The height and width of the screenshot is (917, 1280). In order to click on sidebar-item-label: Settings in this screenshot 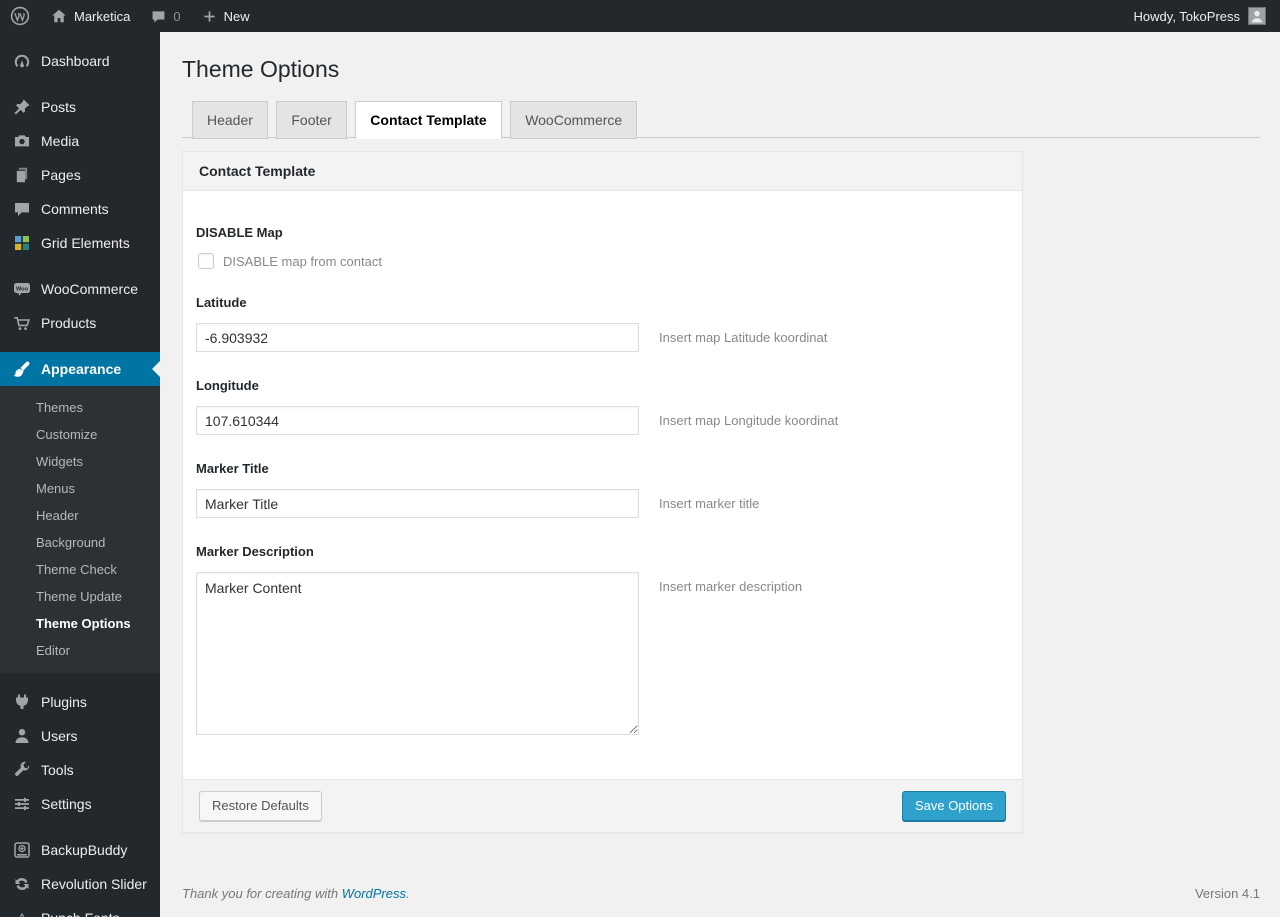, I will do `click(66, 804)`.